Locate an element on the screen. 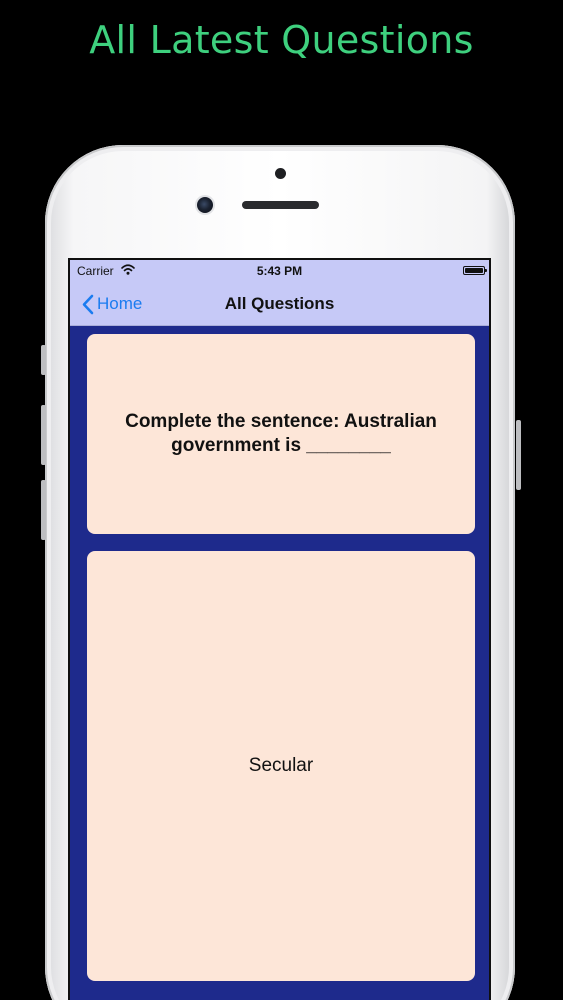  volume-up-button is located at coordinates (43, 435).